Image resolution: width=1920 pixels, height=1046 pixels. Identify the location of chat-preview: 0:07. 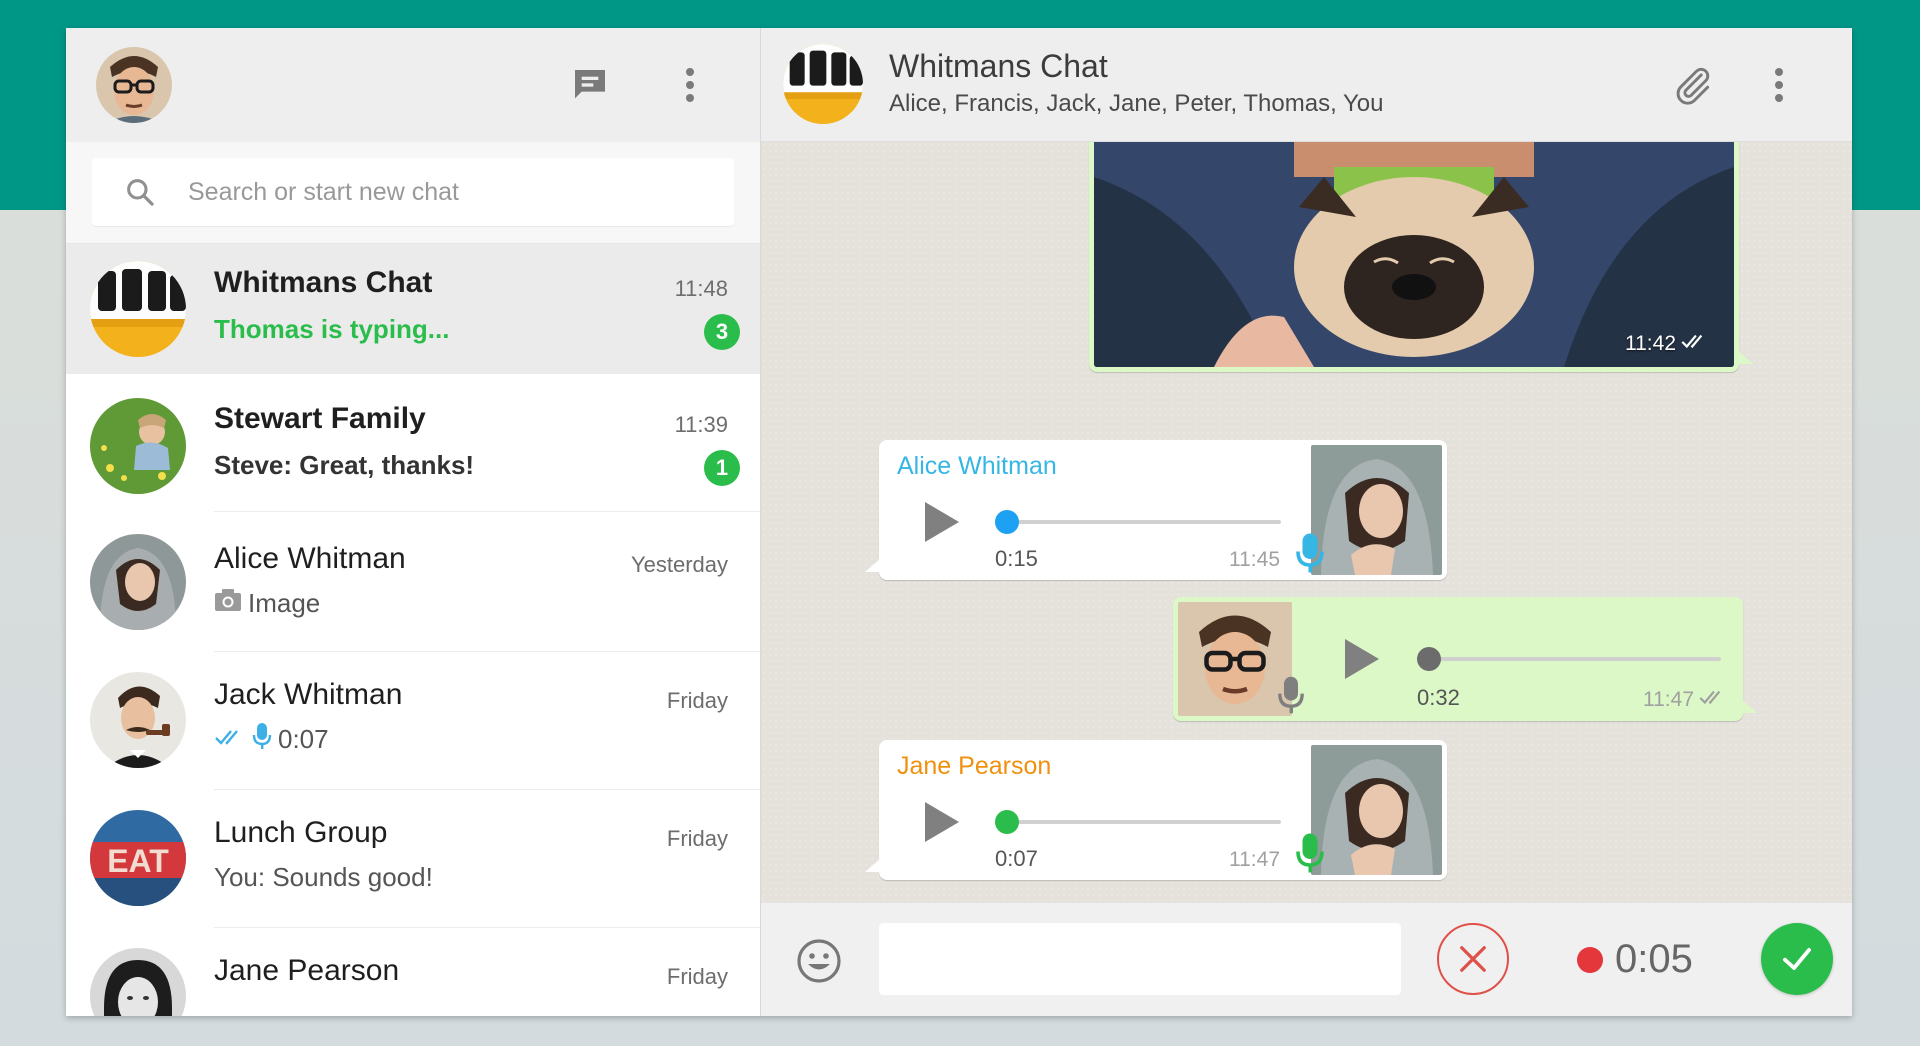
(271, 739).